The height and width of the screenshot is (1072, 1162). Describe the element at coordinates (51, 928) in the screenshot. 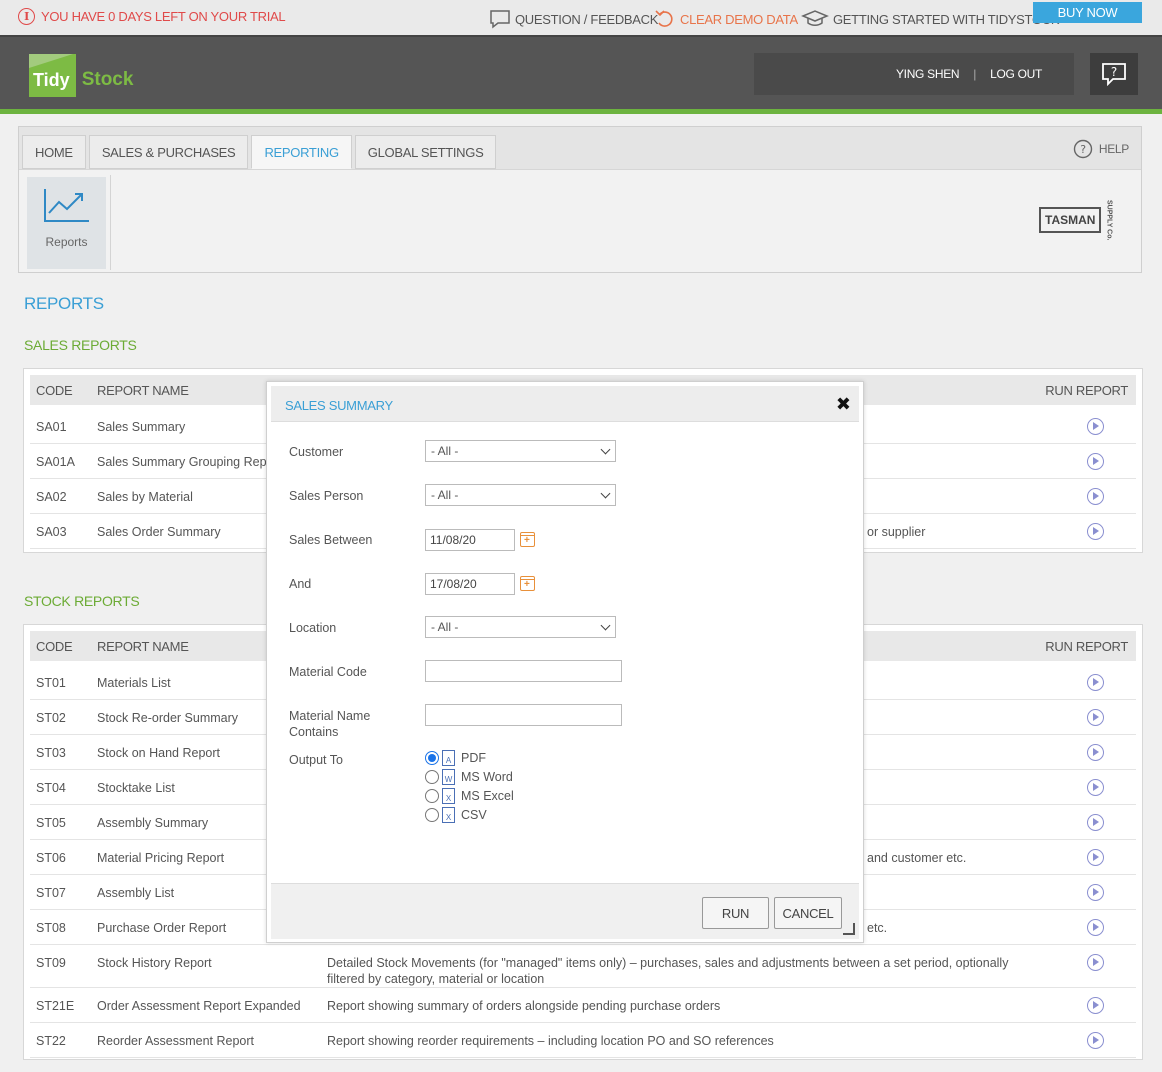

I see `report-code: ST08` at that location.